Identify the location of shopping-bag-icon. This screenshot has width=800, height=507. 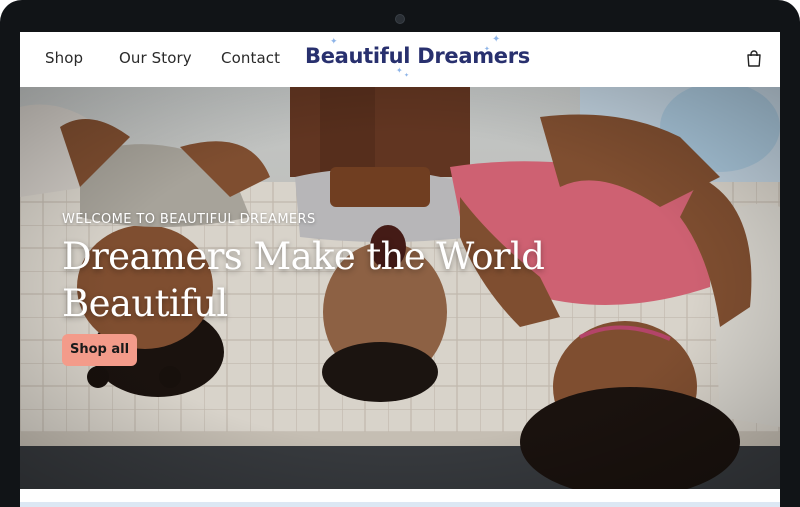
(754, 58).